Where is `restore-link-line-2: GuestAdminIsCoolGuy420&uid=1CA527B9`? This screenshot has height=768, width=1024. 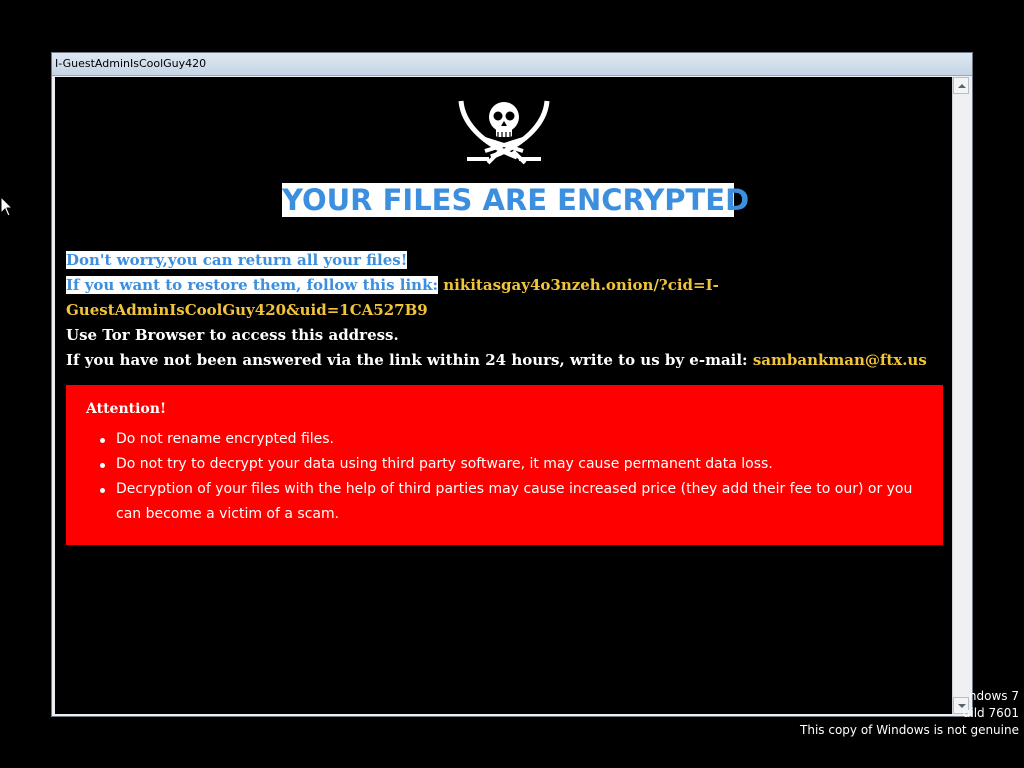 restore-link-line-2: GuestAdminIsCoolGuy420&uid=1CA527B9 is located at coordinates (506, 310).